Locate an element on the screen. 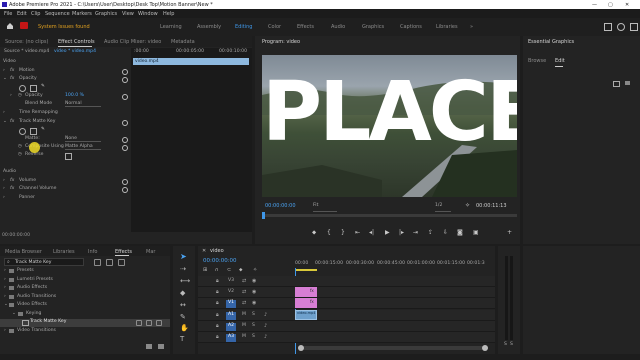 The width and height of the screenshot is (640, 360). step-back-icon: ◂| is located at coordinates (371, 232).